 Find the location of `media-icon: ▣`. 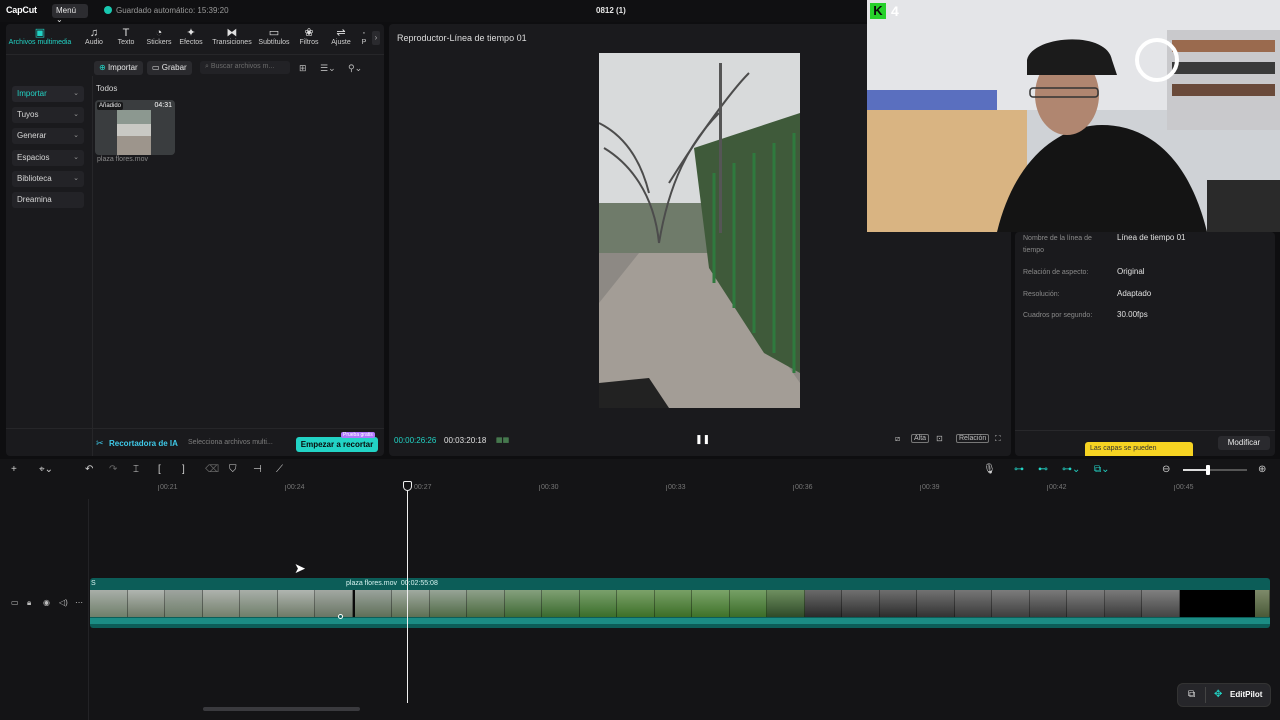

media-icon: ▣ is located at coordinates (40, 33).